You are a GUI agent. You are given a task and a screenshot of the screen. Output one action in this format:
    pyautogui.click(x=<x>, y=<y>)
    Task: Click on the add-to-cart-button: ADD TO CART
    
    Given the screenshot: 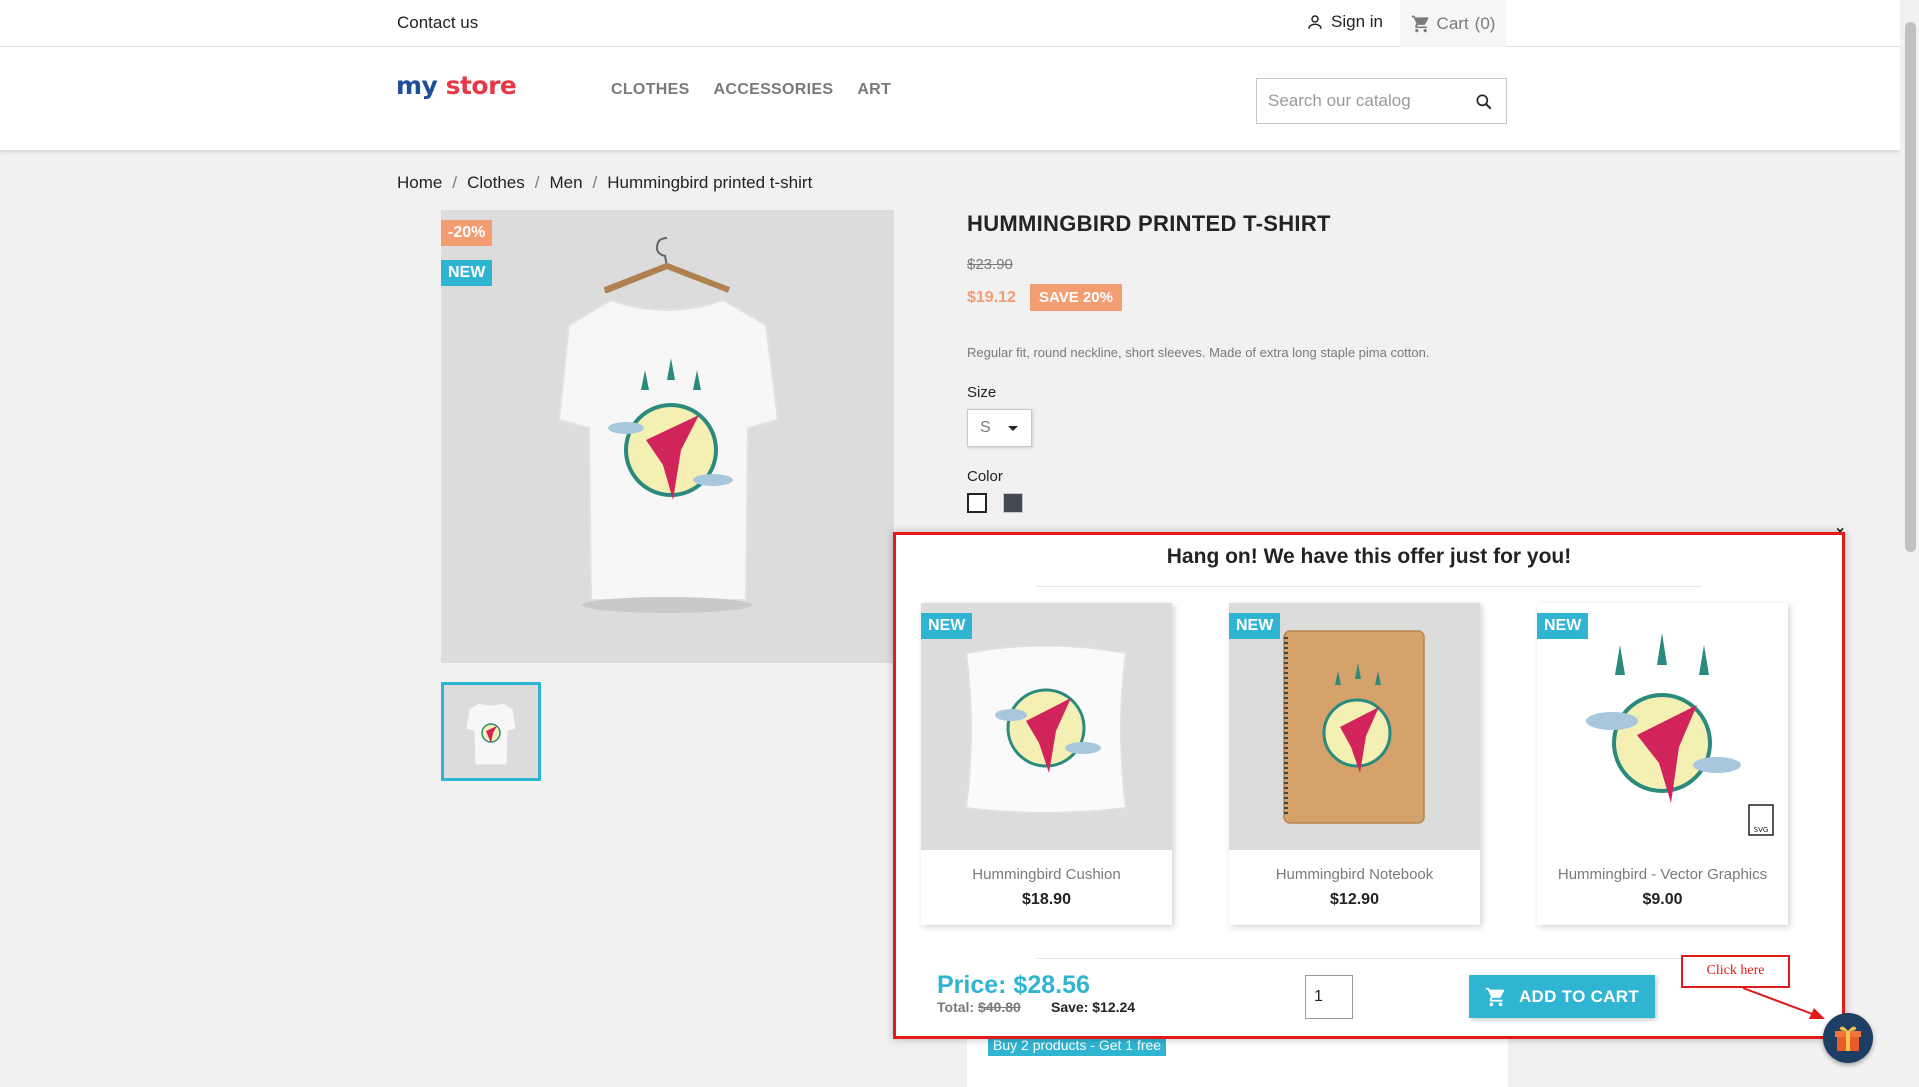 What is the action you would take?
    pyautogui.click(x=1562, y=996)
    